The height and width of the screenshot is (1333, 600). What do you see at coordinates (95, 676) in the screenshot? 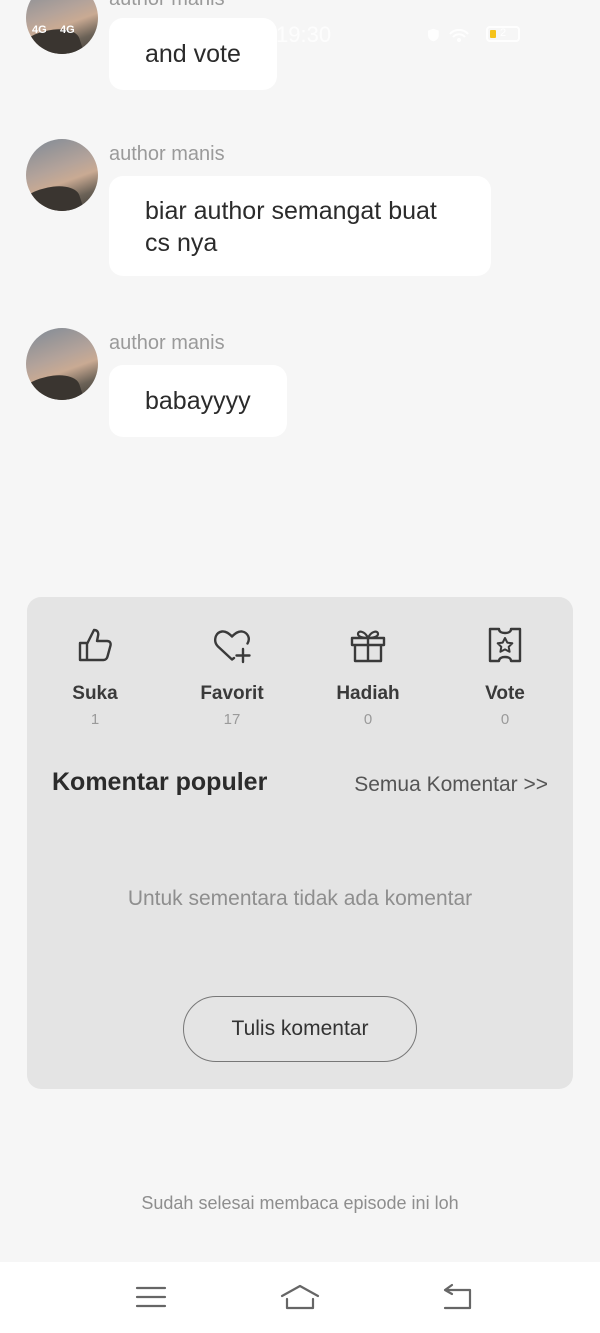
I see `like-button: Suka 1` at bounding box center [95, 676].